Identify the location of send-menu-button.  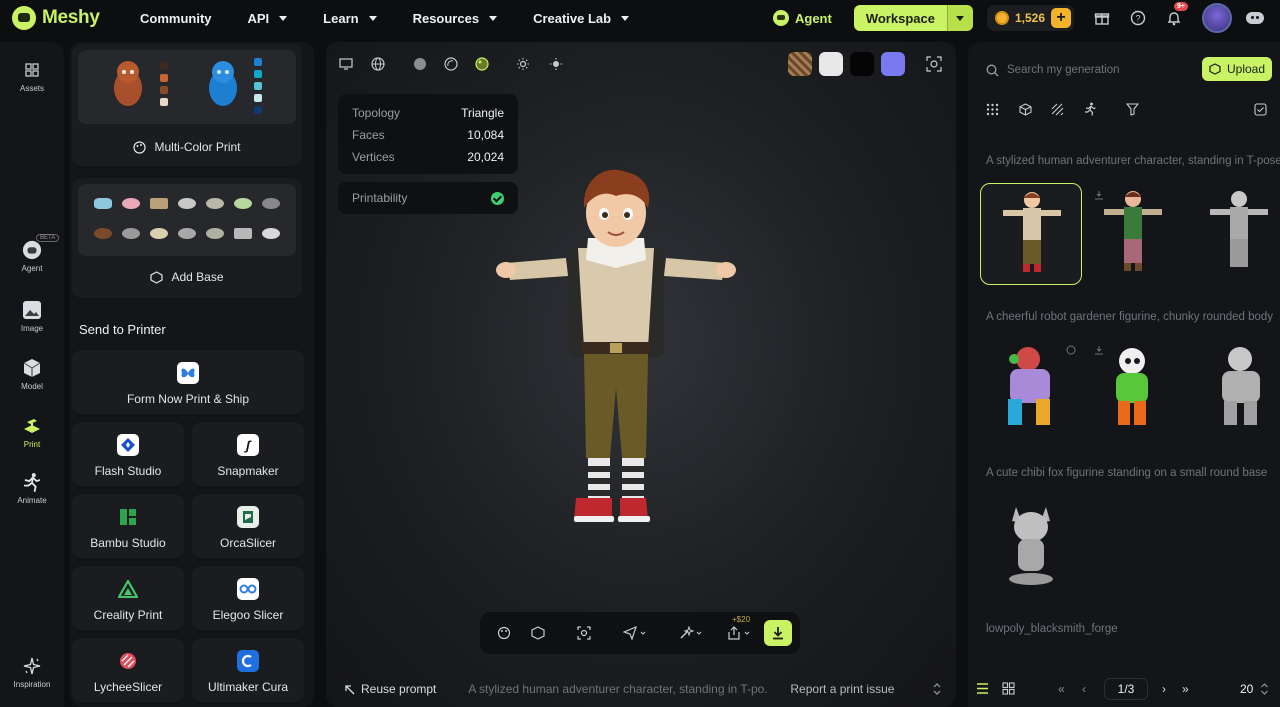
(635, 633).